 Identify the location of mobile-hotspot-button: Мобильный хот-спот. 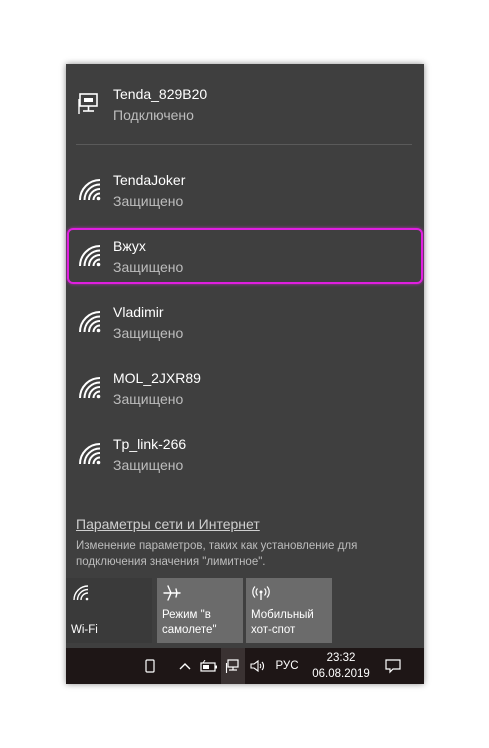
(289, 610).